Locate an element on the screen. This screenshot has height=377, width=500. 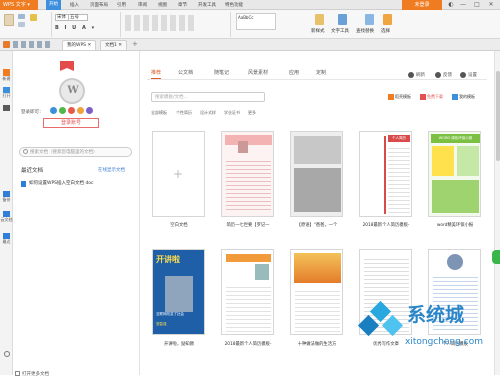
category-all: 全部模板 is located at coordinates (159, 113).